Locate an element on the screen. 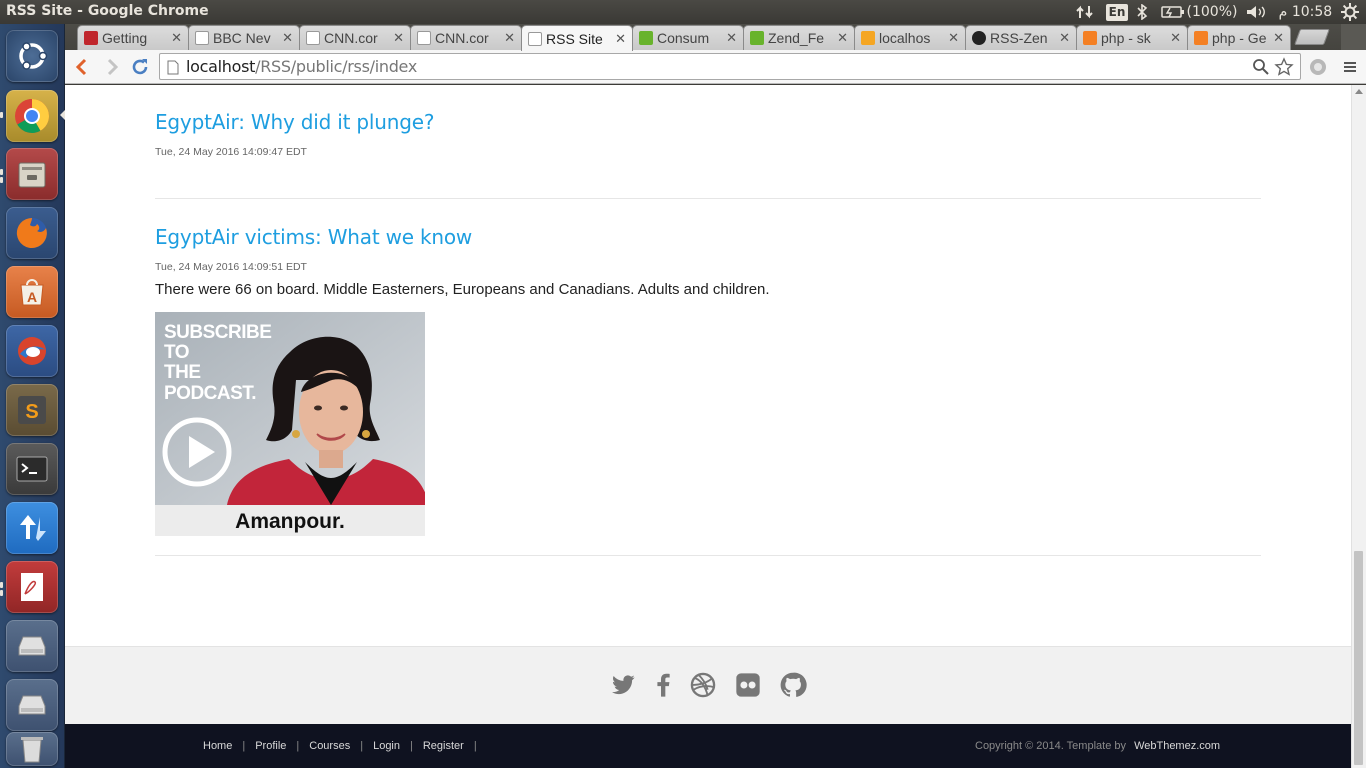  footer-social-bar is located at coordinates (708, 685).